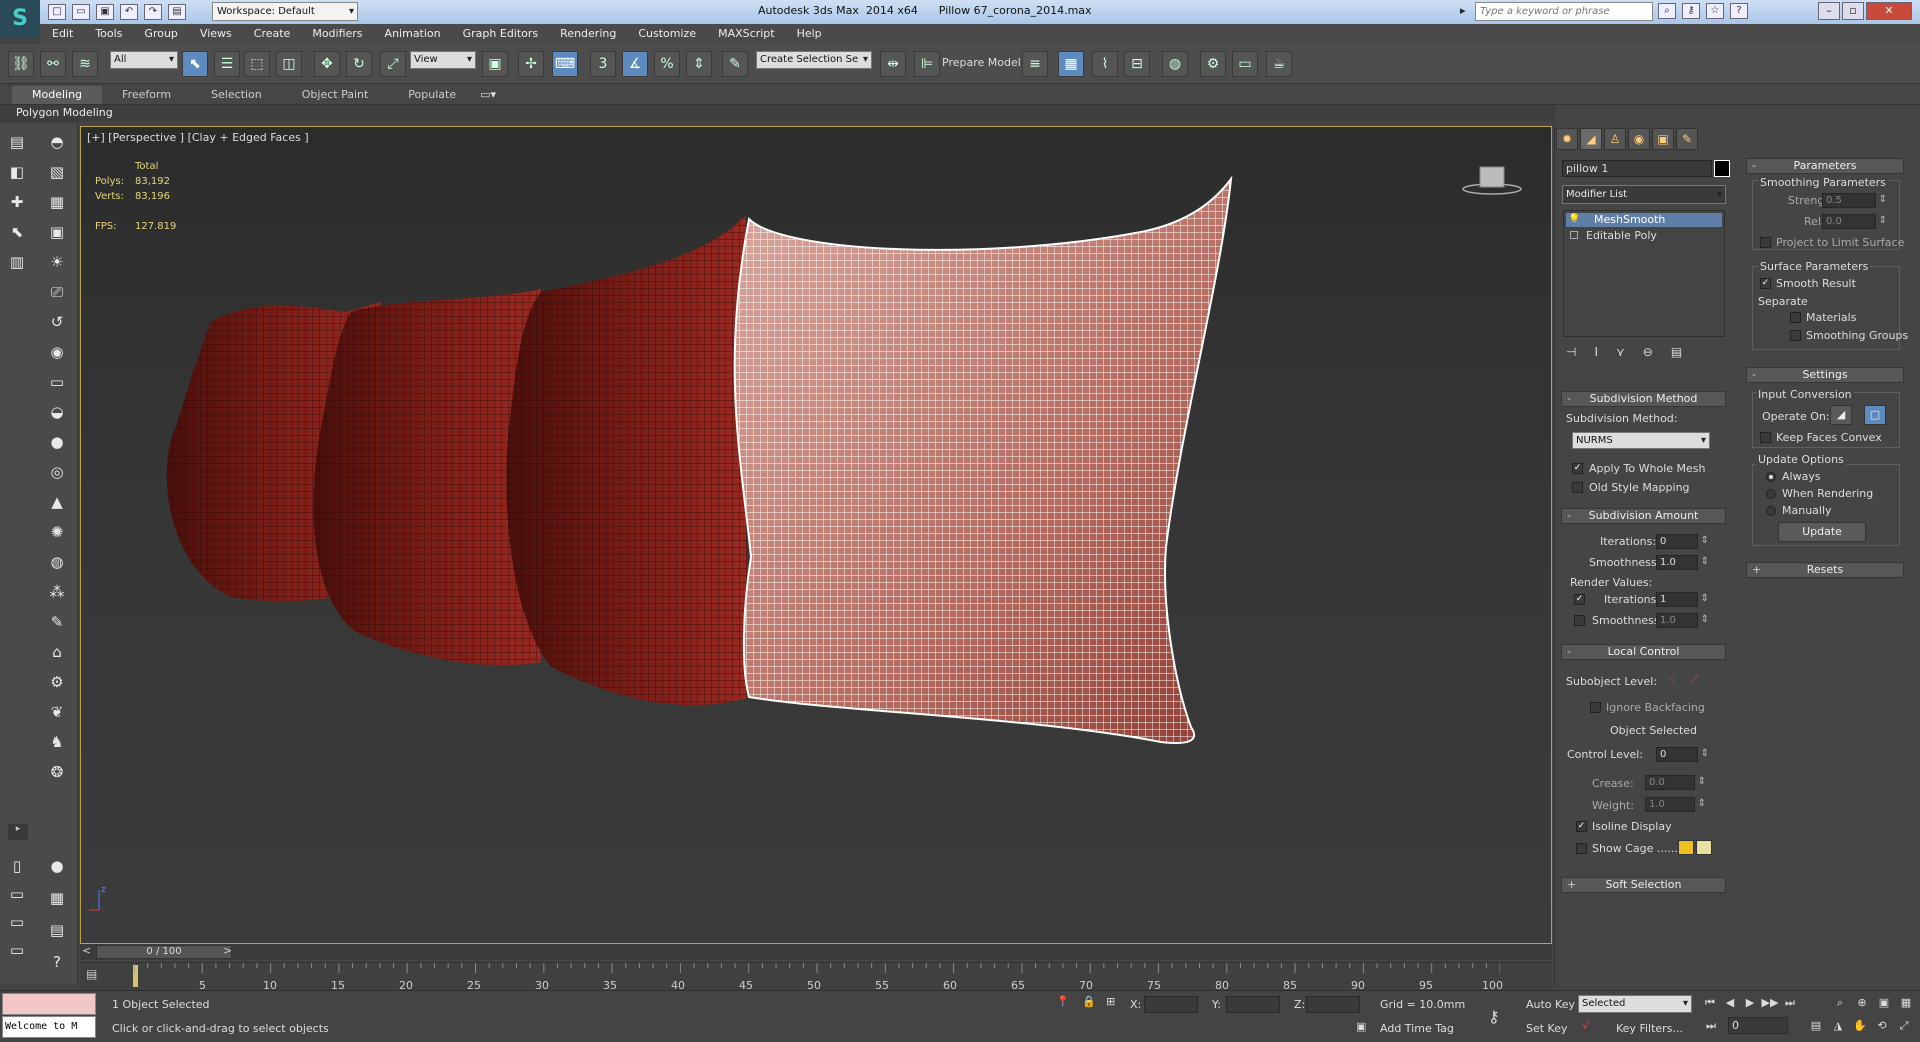 The width and height of the screenshot is (1920, 1042). I want to click on time-tag-icon: ▣, so click(1361, 1026).